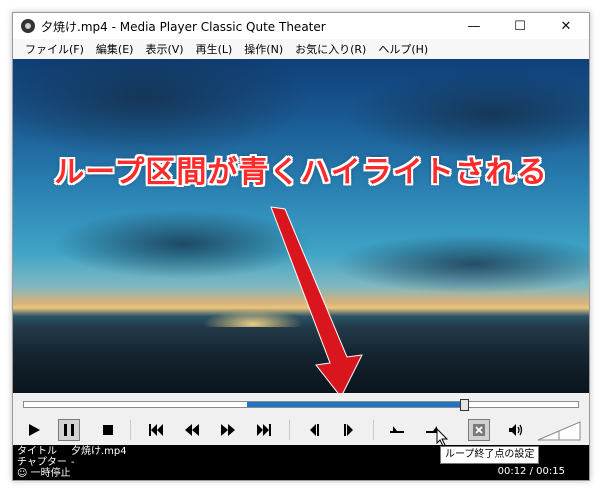 This screenshot has height=491, width=600. I want to click on play-button, so click(34, 430).